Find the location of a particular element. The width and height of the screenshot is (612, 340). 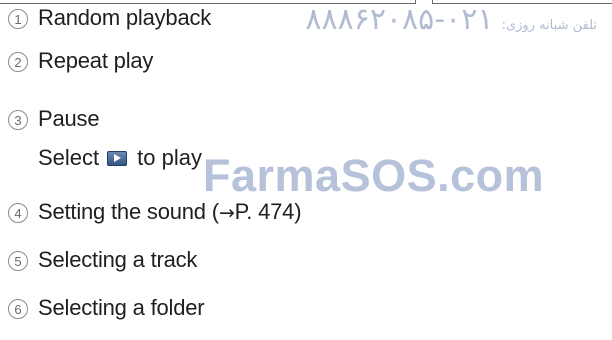

step-number-6: 6 is located at coordinates (18, 309).